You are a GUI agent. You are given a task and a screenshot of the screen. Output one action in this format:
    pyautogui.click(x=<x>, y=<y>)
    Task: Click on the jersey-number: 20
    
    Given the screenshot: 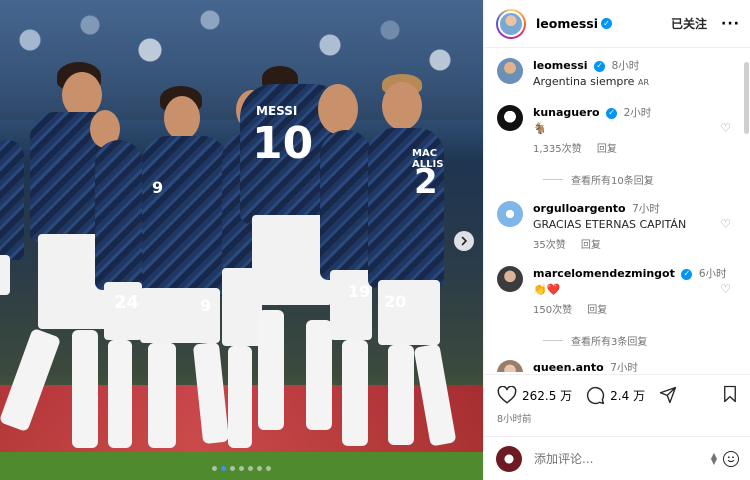 What is the action you would take?
    pyautogui.click(x=395, y=301)
    